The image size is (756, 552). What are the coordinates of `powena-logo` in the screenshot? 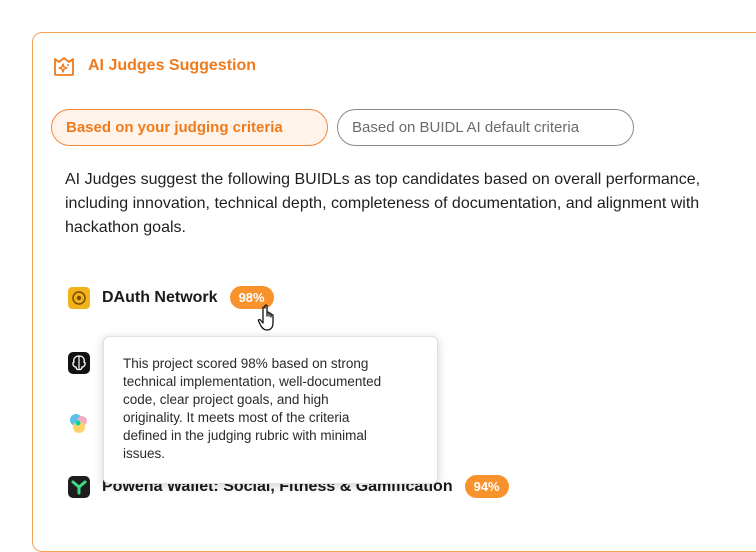 It's located at (79, 486).